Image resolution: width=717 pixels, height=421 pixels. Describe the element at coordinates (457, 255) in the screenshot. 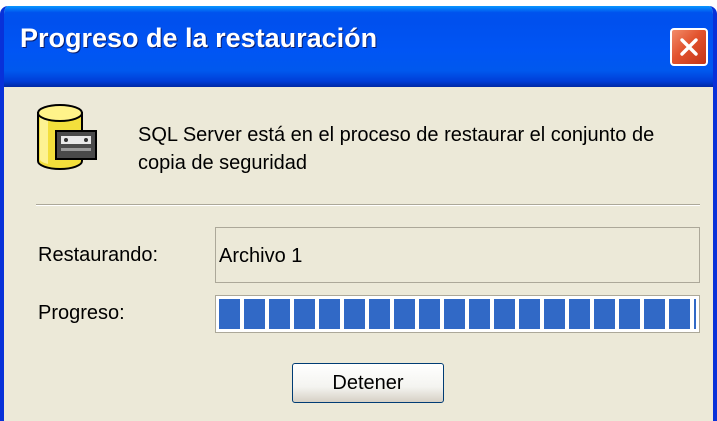

I see `restoring-field: Archivo 1` at that location.